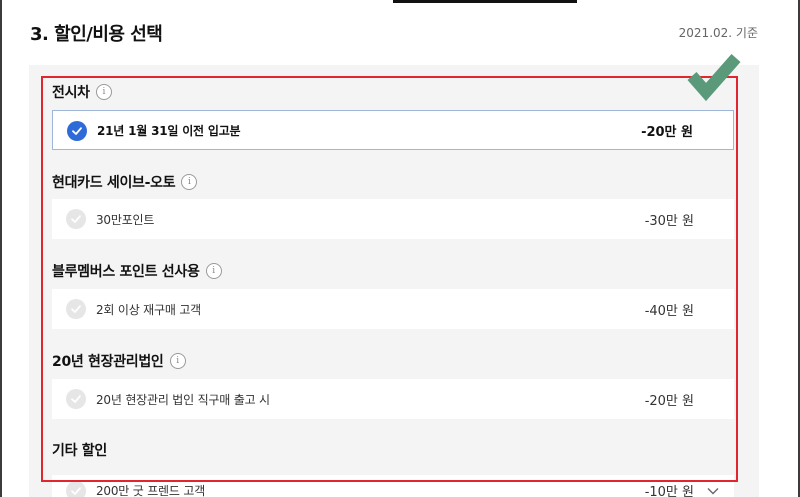  Describe the element at coordinates (669, 311) in the screenshot. I see `option-amount: -40만 원` at that location.